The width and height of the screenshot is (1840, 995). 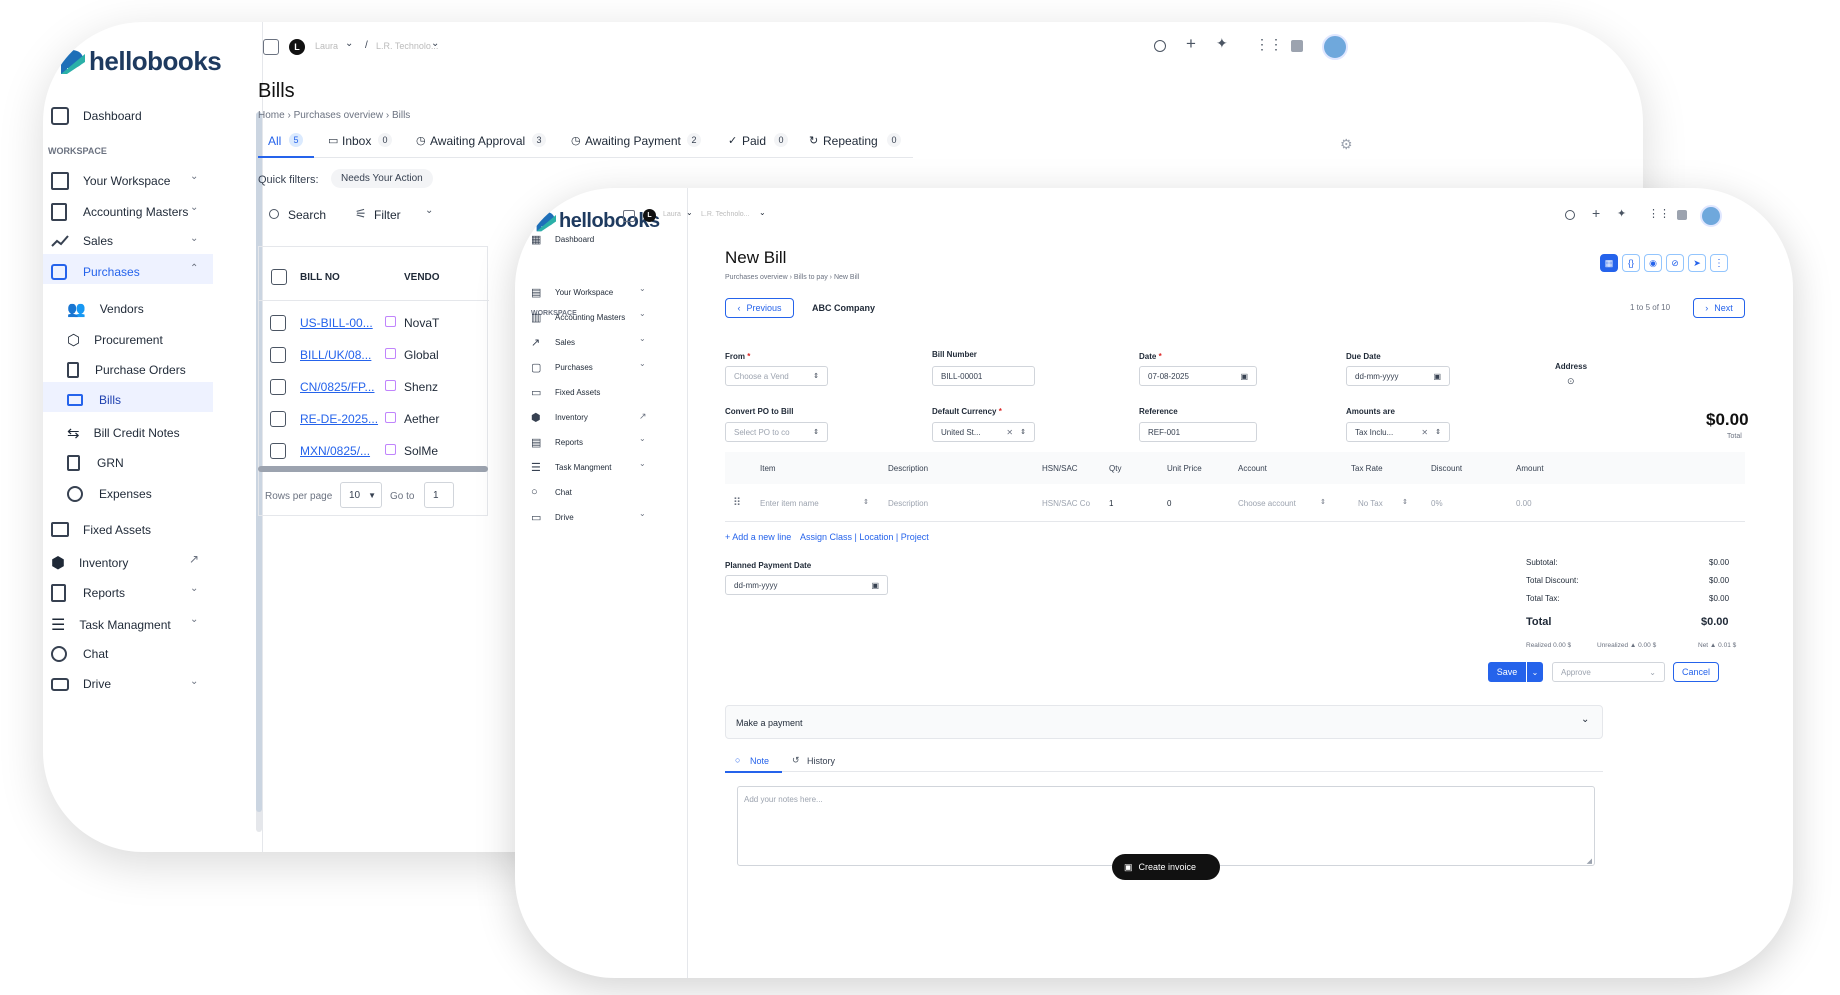 What do you see at coordinates (81, 684) in the screenshot?
I see `sidebar-item-drive: Drive` at bounding box center [81, 684].